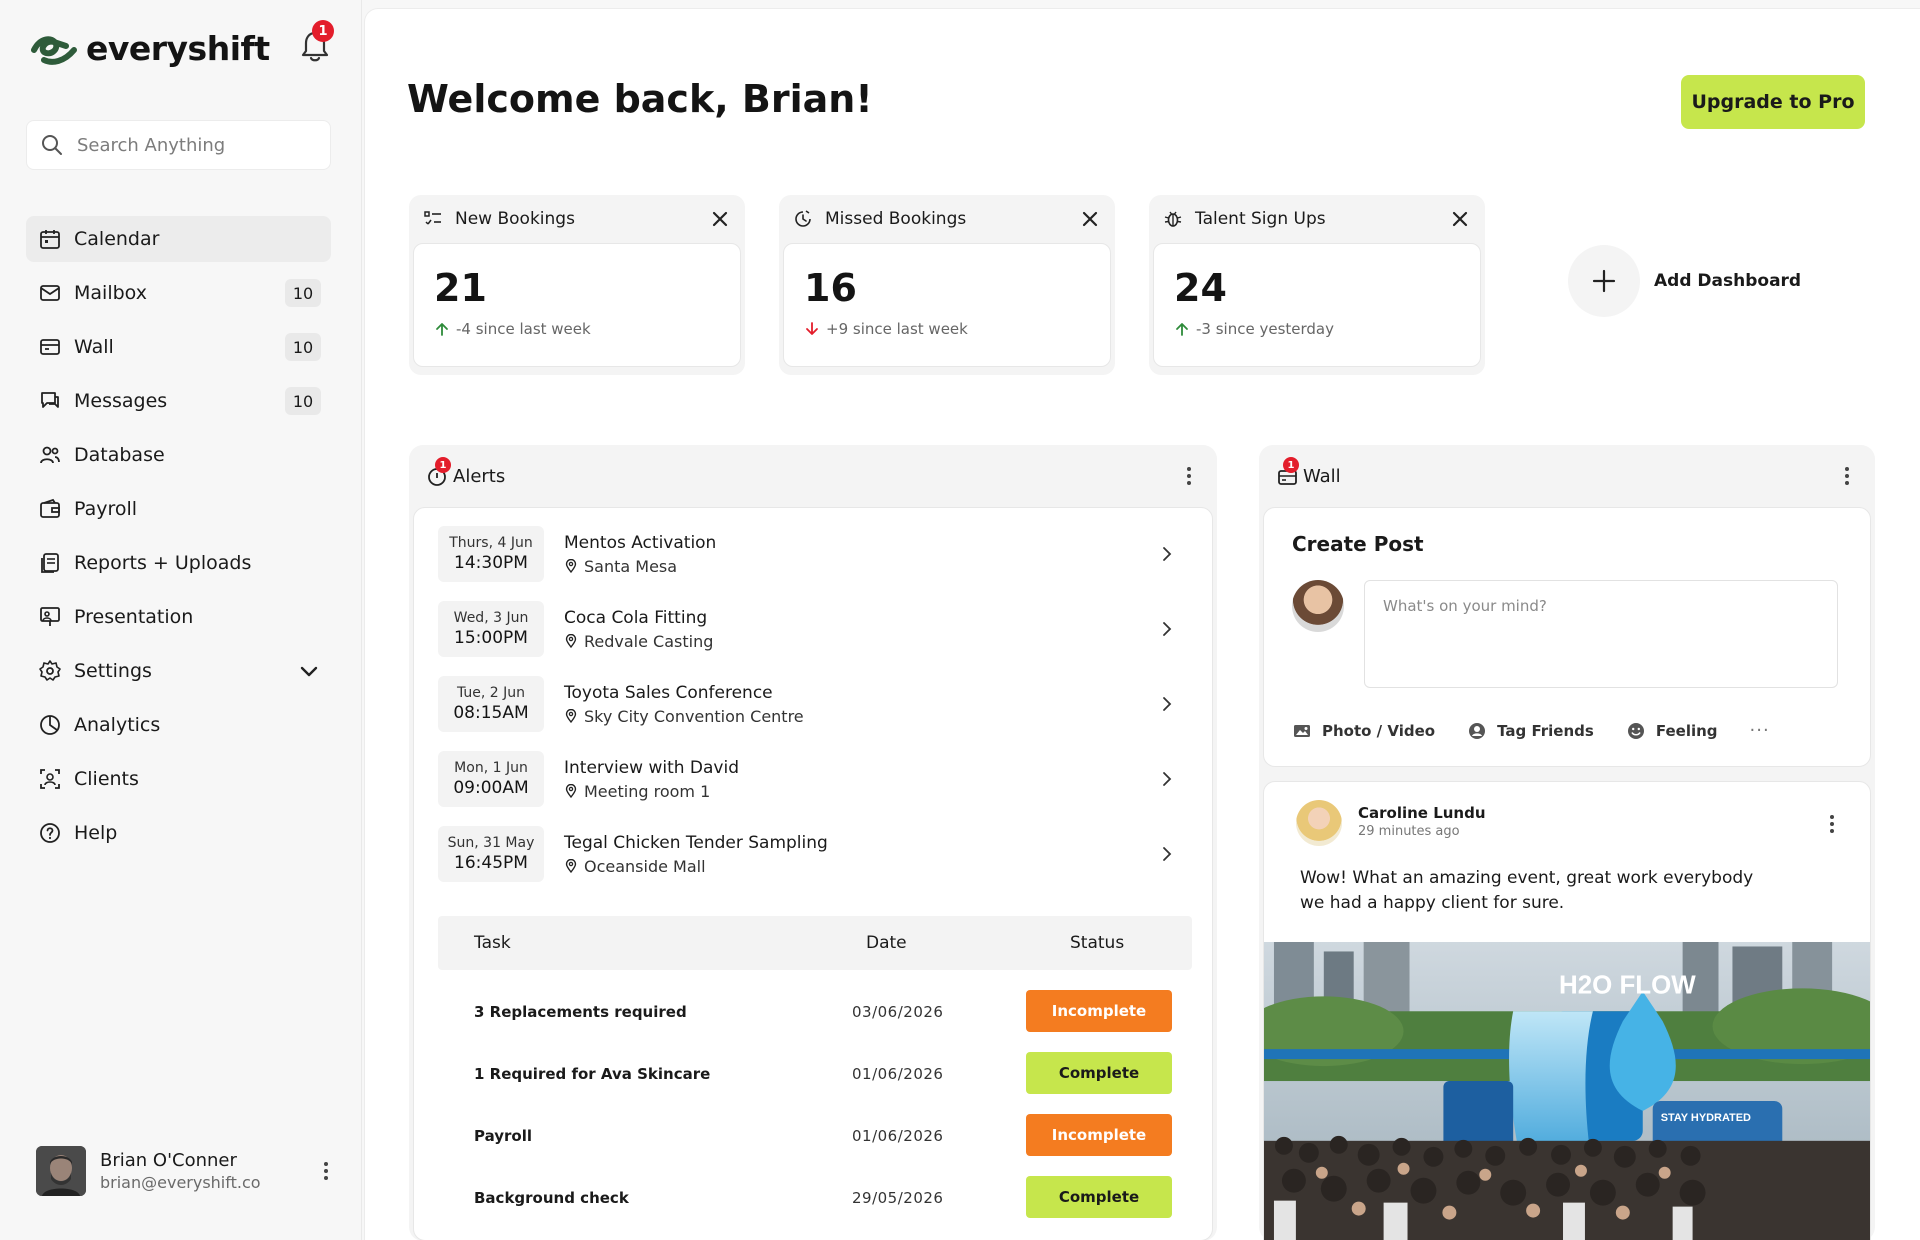 The width and height of the screenshot is (1920, 1240). What do you see at coordinates (696, 842) in the screenshot?
I see `alert-title: Tegal Chicken Tender Sampling` at bounding box center [696, 842].